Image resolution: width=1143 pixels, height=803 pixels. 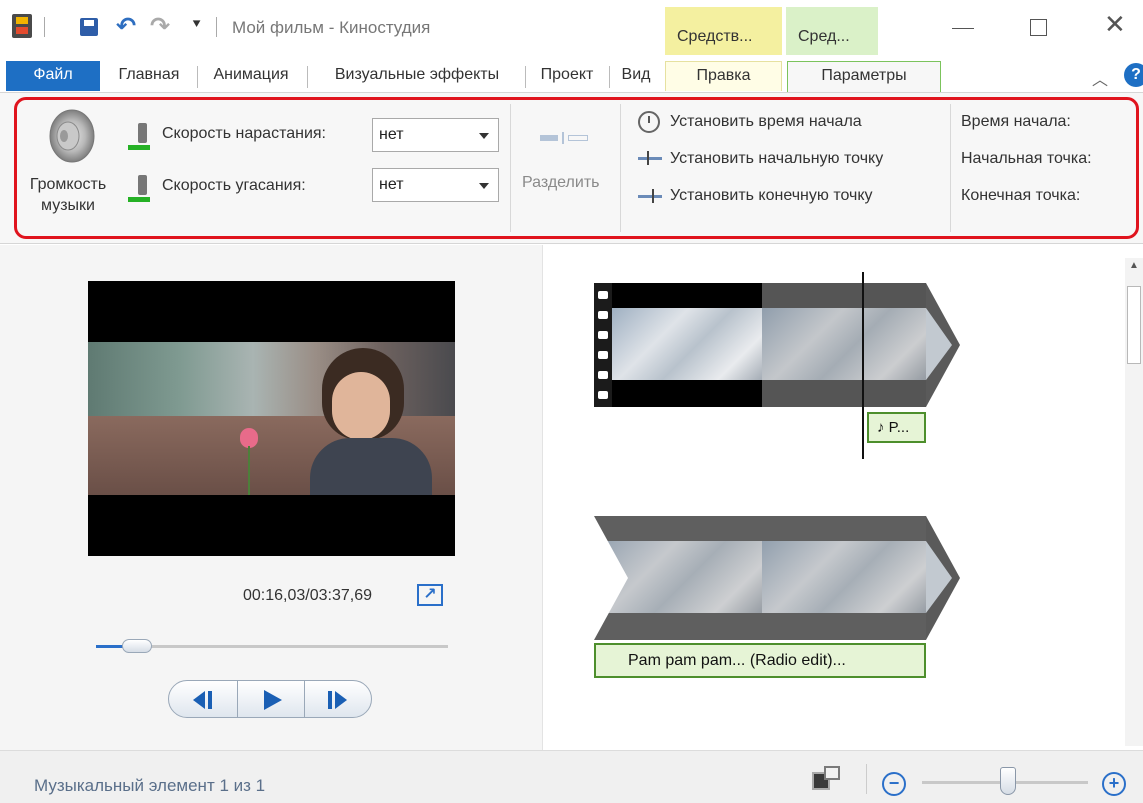 I want to click on previous-frame-button, so click(x=203, y=699).